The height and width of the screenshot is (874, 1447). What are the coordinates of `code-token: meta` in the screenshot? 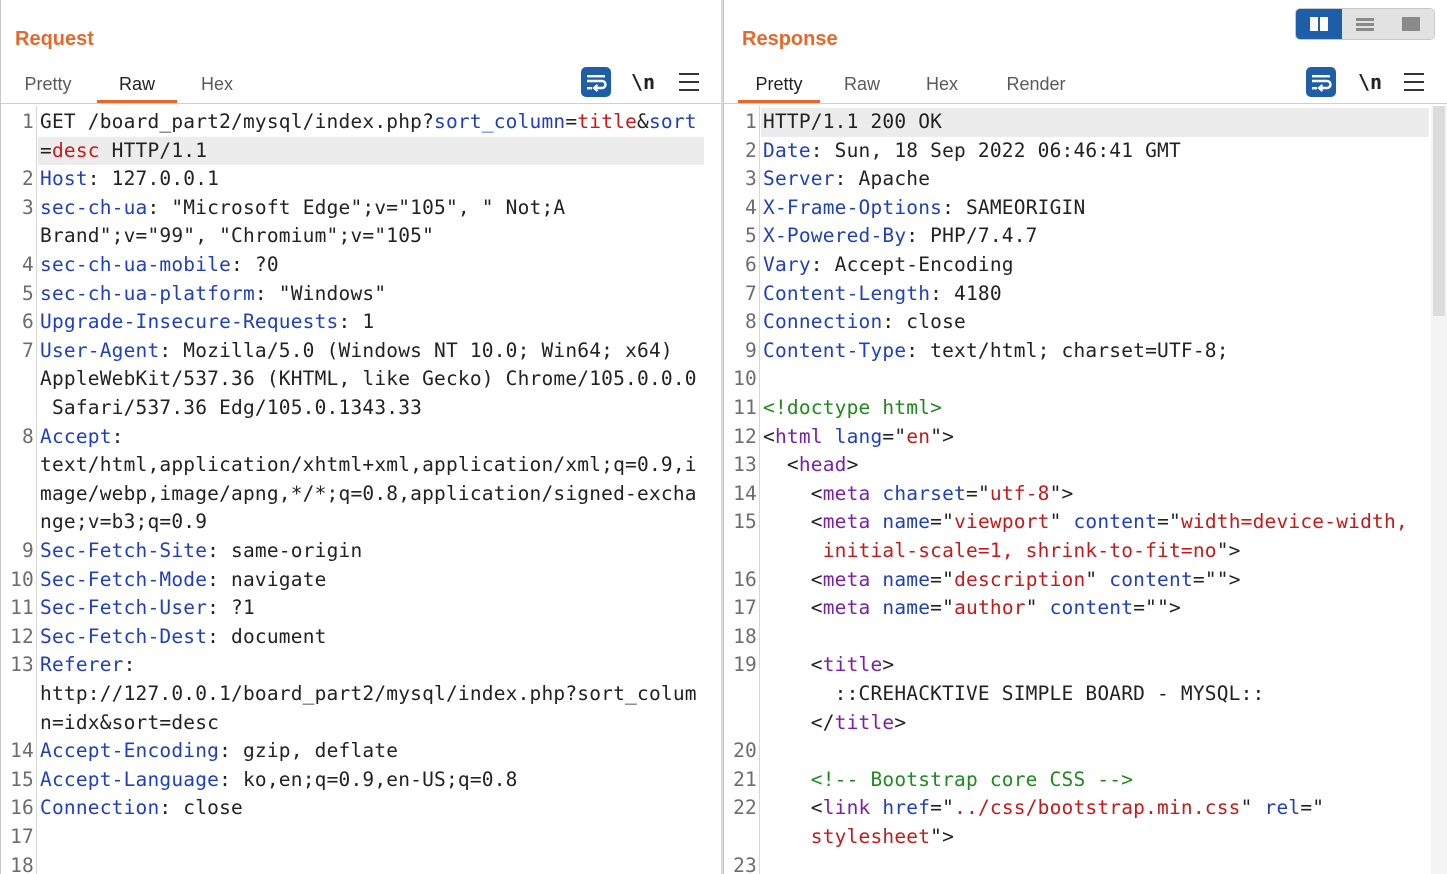 It's located at (846, 522).